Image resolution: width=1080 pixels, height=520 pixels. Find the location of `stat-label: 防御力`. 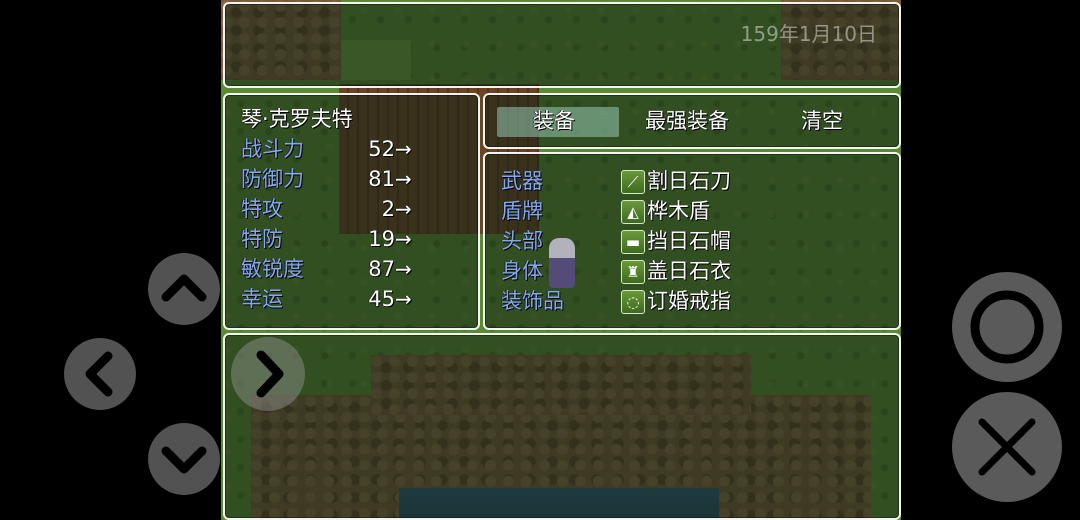

stat-label: 防御力 is located at coordinates (272, 179).